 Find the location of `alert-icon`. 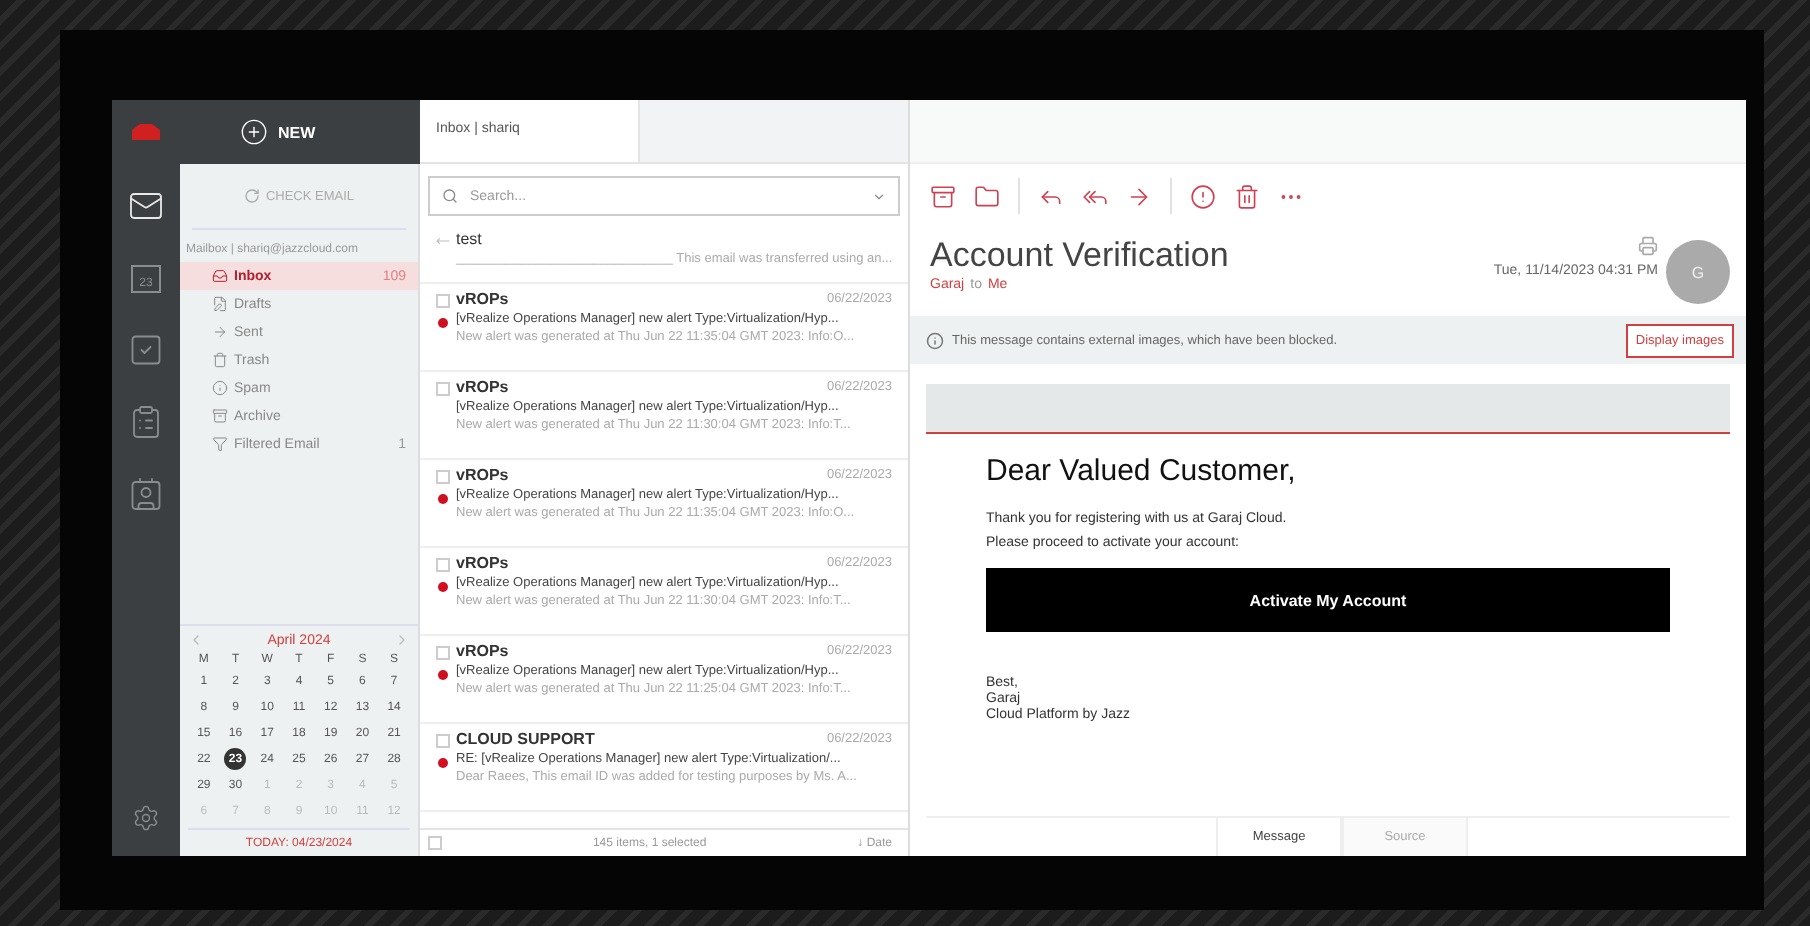

alert-icon is located at coordinates (1203, 196).